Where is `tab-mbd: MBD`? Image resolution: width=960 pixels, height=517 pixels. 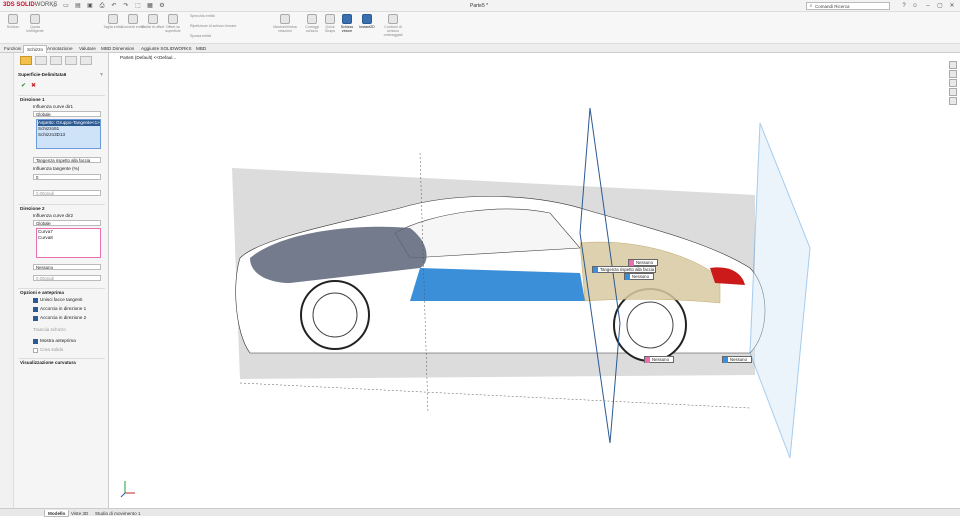
tab-mbd: MBD is located at coordinates (201, 49).